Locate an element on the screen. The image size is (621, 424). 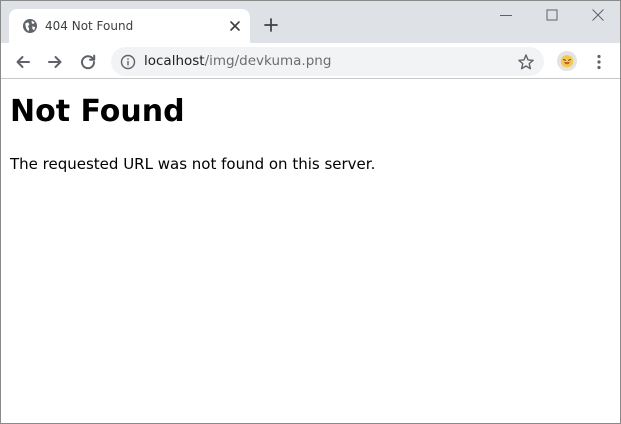
page-heading: Not Found is located at coordinates (97, 111).